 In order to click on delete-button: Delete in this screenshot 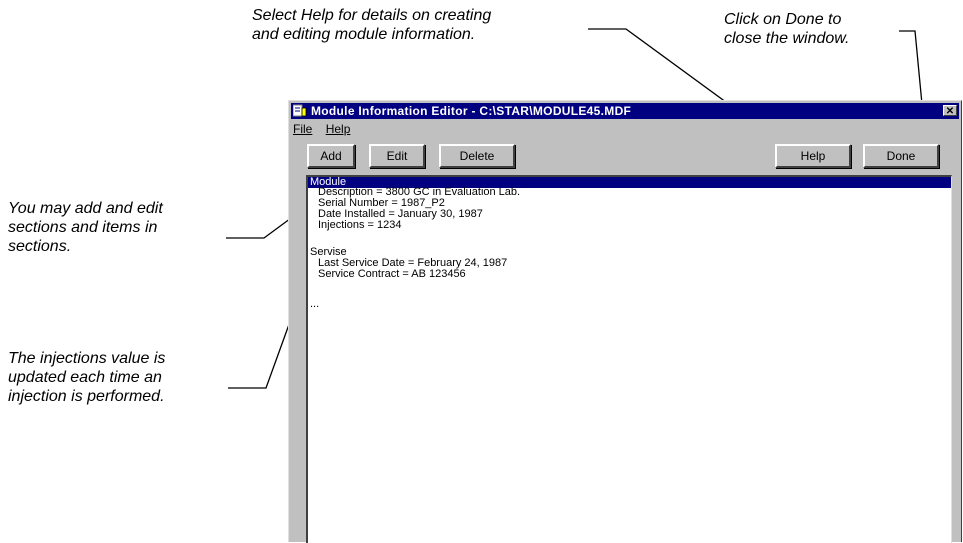, I will do `click(477, 156)`.